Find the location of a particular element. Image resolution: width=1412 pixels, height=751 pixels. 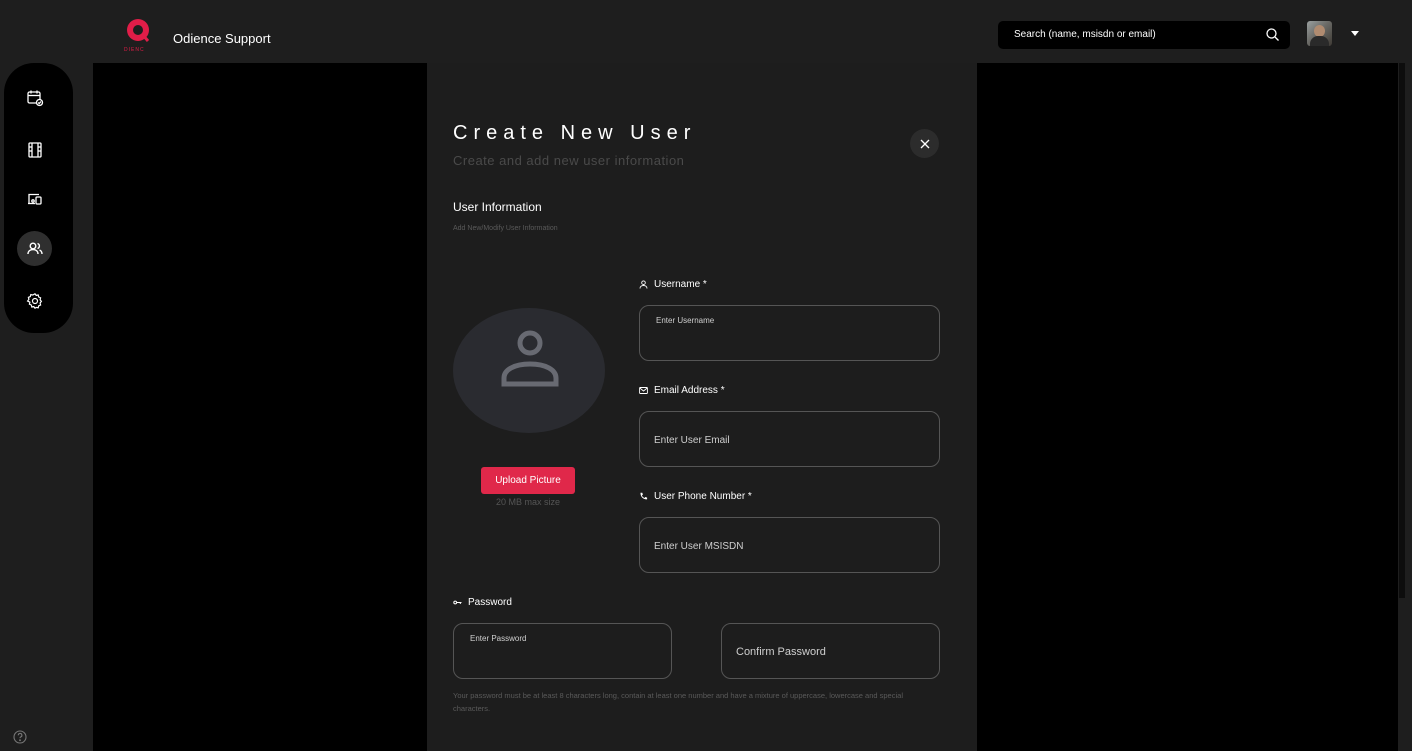

gear-icon is located at coordinates (34, 300).